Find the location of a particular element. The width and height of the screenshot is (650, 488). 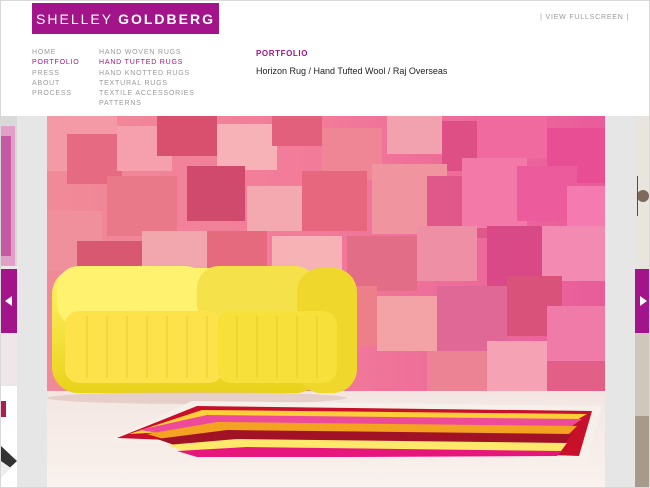

nav-item-portfolio: PORTFOLIO is located at coordinates (56, 63).